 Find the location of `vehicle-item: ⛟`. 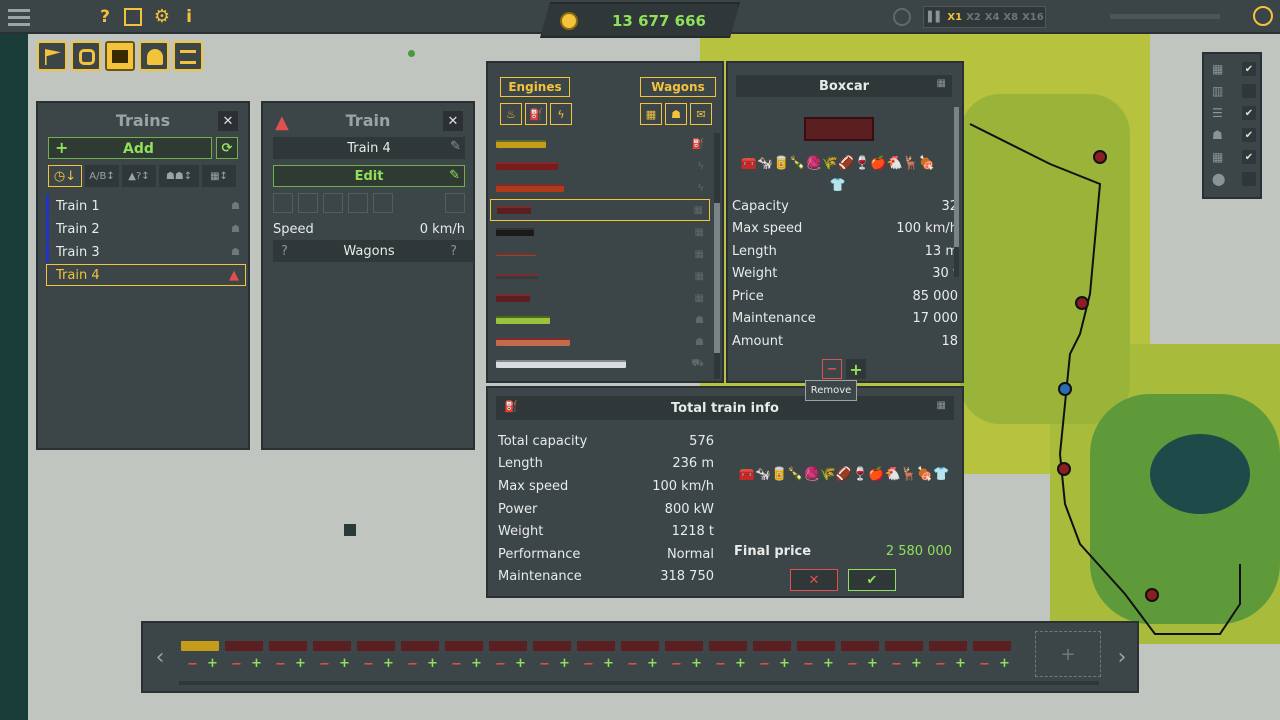

vehicle-item: ⛟ is located at coordinates (600, 364).